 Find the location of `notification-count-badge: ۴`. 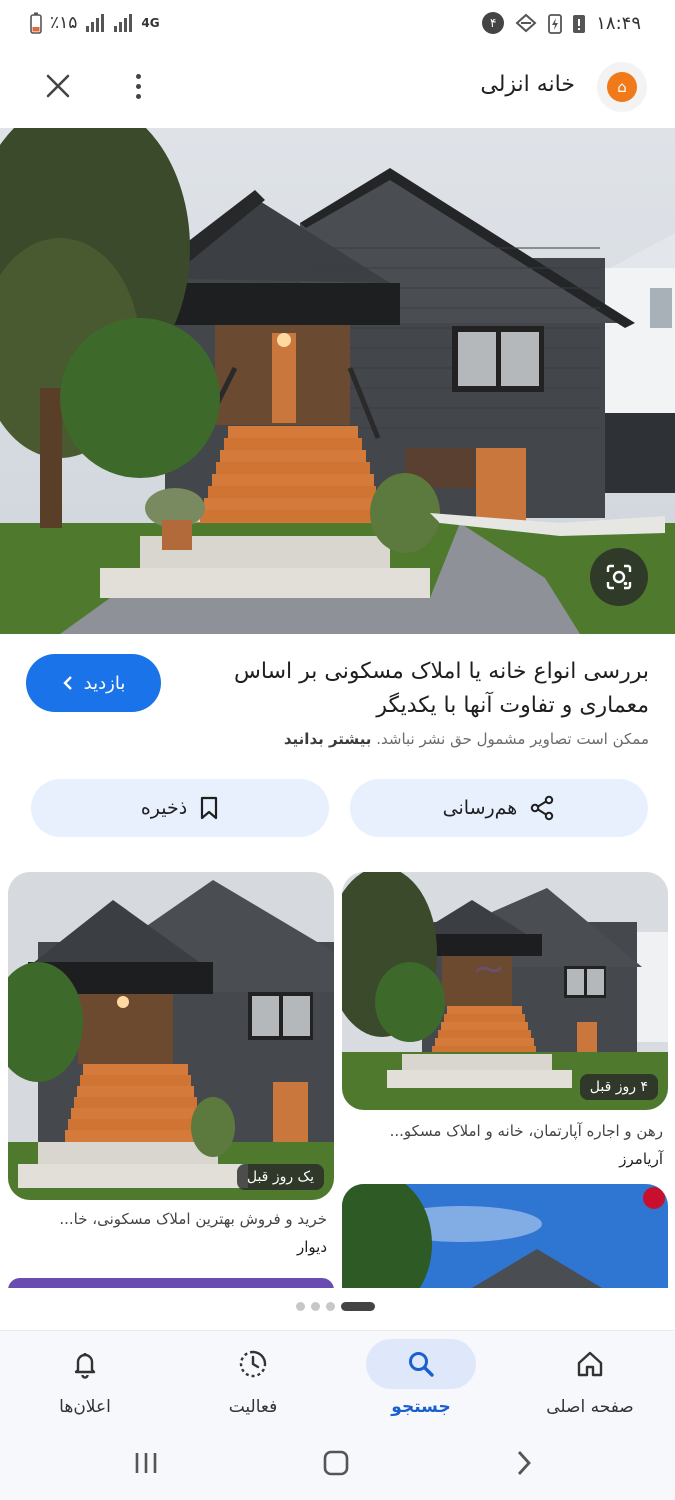

notification-count-badge: ۴ is located at coordinates (493, 23).